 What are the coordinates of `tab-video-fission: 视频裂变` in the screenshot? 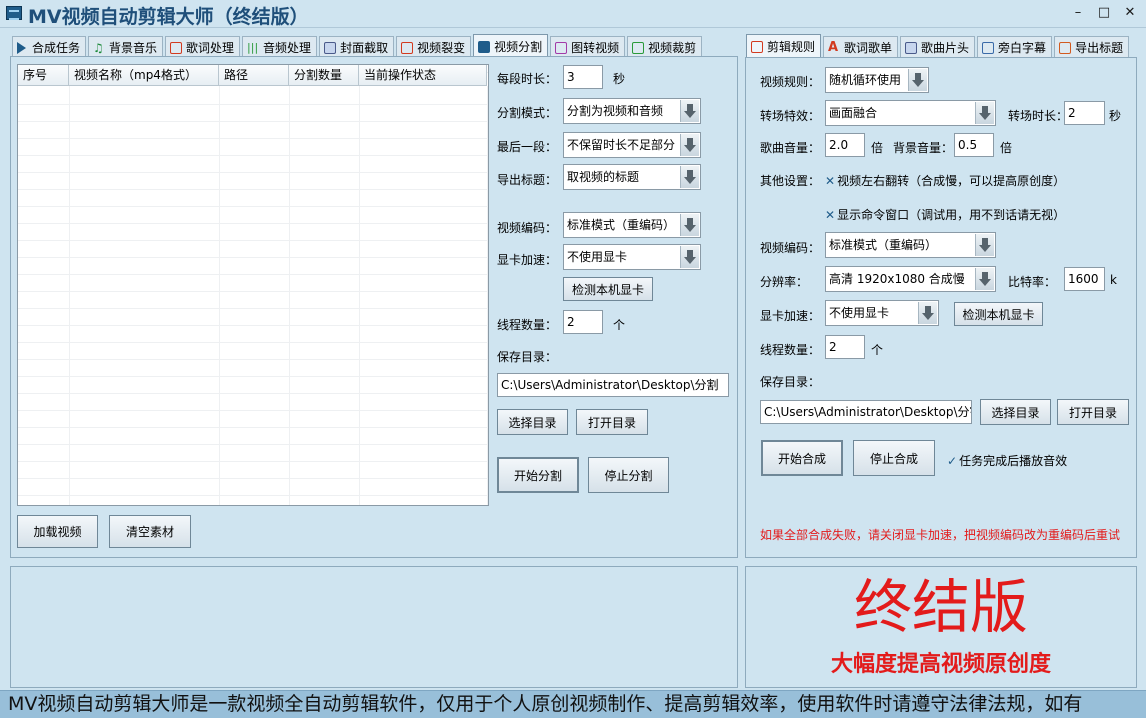 It's located at (434, 47).